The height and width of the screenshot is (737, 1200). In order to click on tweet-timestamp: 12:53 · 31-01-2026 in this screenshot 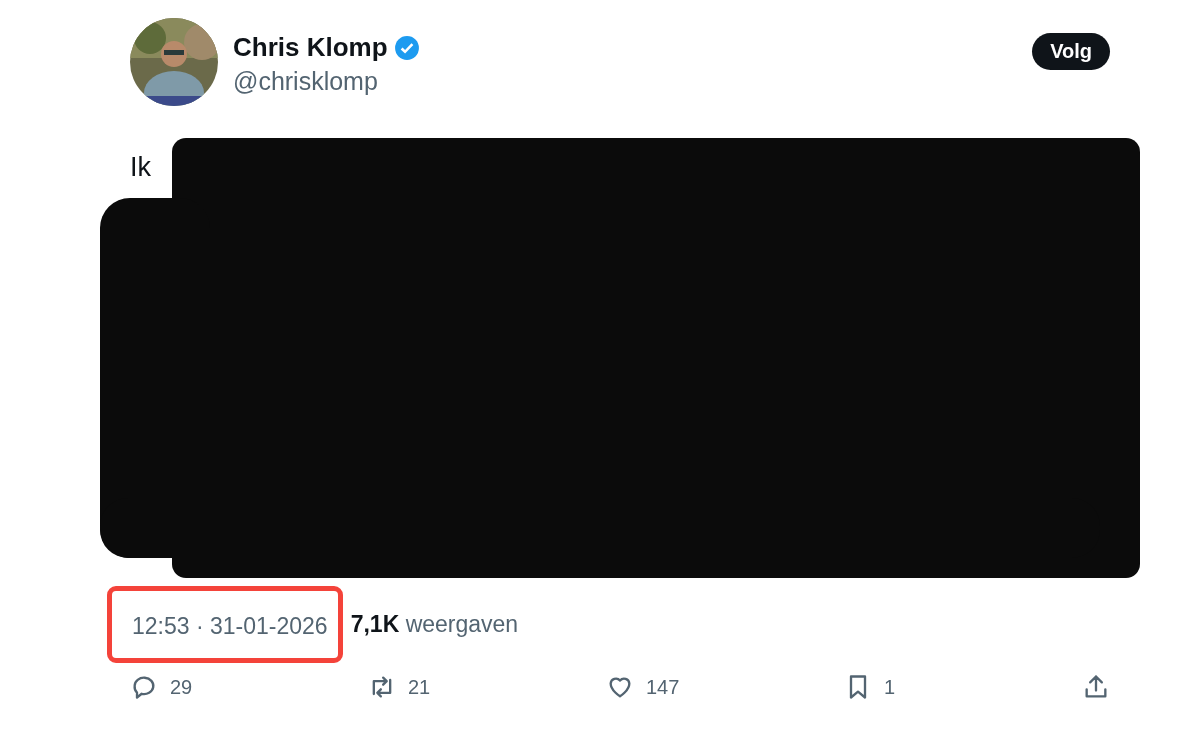, I will do `click(225, 624)`.